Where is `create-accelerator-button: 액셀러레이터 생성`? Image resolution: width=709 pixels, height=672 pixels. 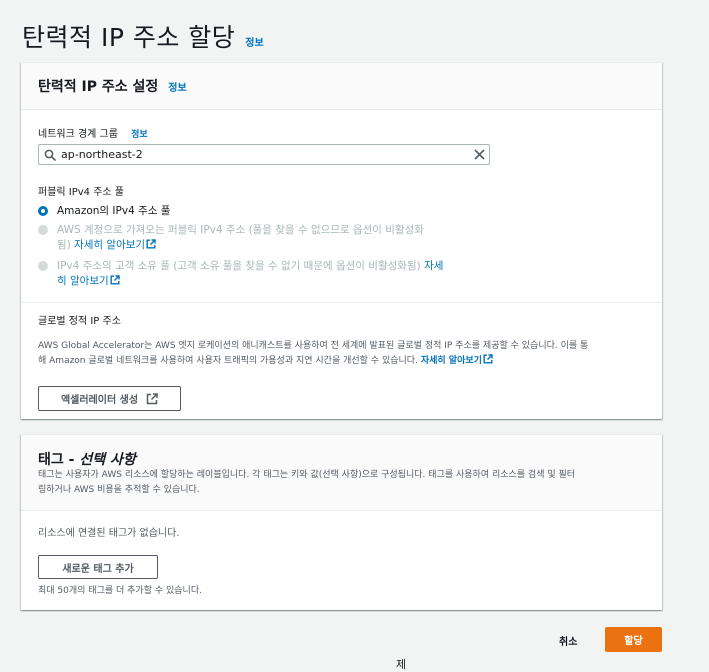
create-accelerator-button: 액셀러레이터 생성 is located at coordinates (109, 398).